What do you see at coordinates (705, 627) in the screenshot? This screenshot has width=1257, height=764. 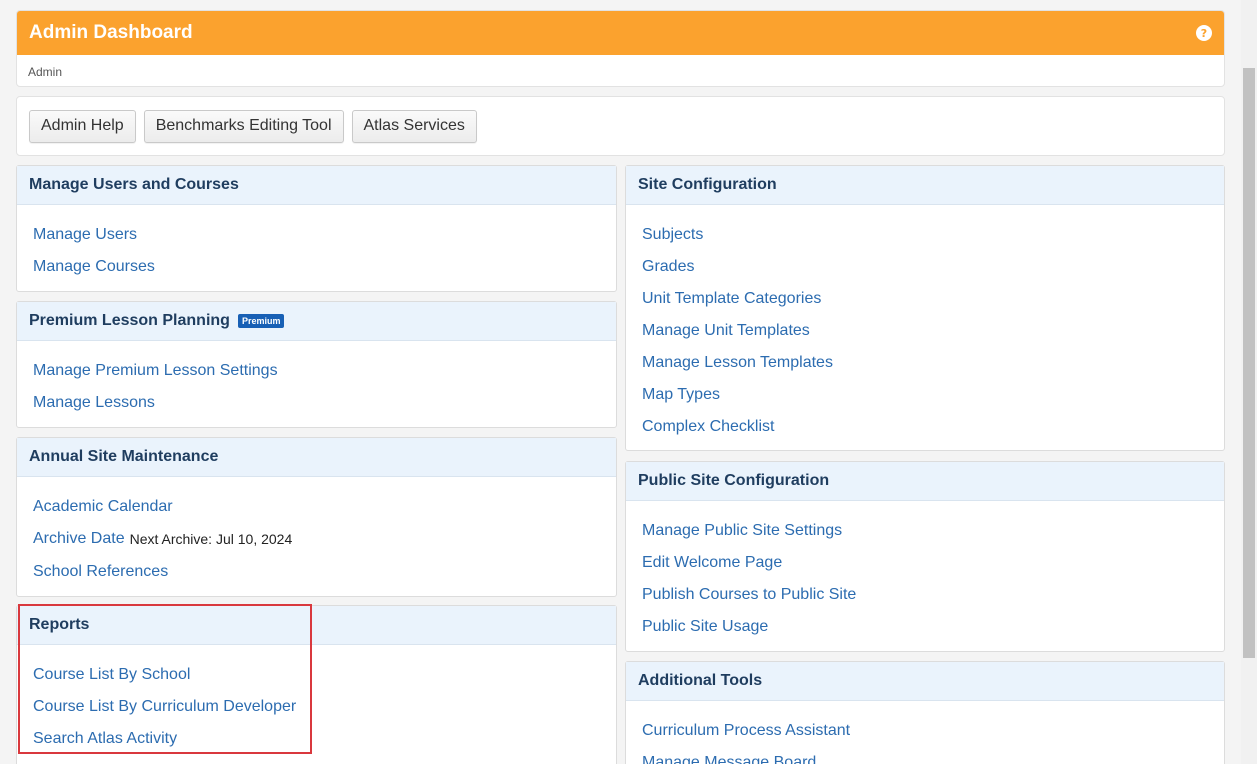 I see `public-site-usage-link: Public Site Usage` at bounding box center [705, 627].